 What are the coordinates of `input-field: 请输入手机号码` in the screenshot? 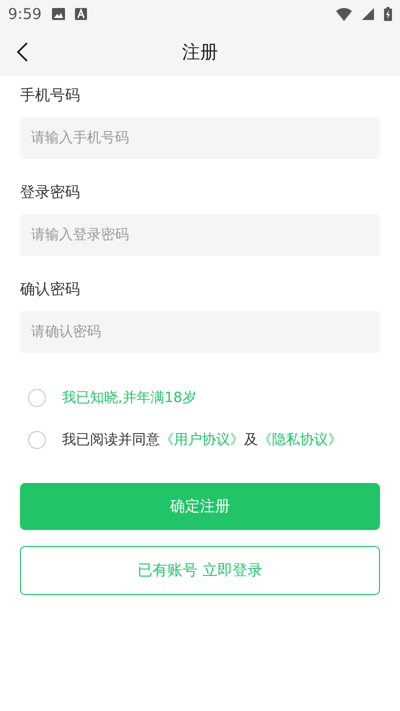 It's located at (200, 138).